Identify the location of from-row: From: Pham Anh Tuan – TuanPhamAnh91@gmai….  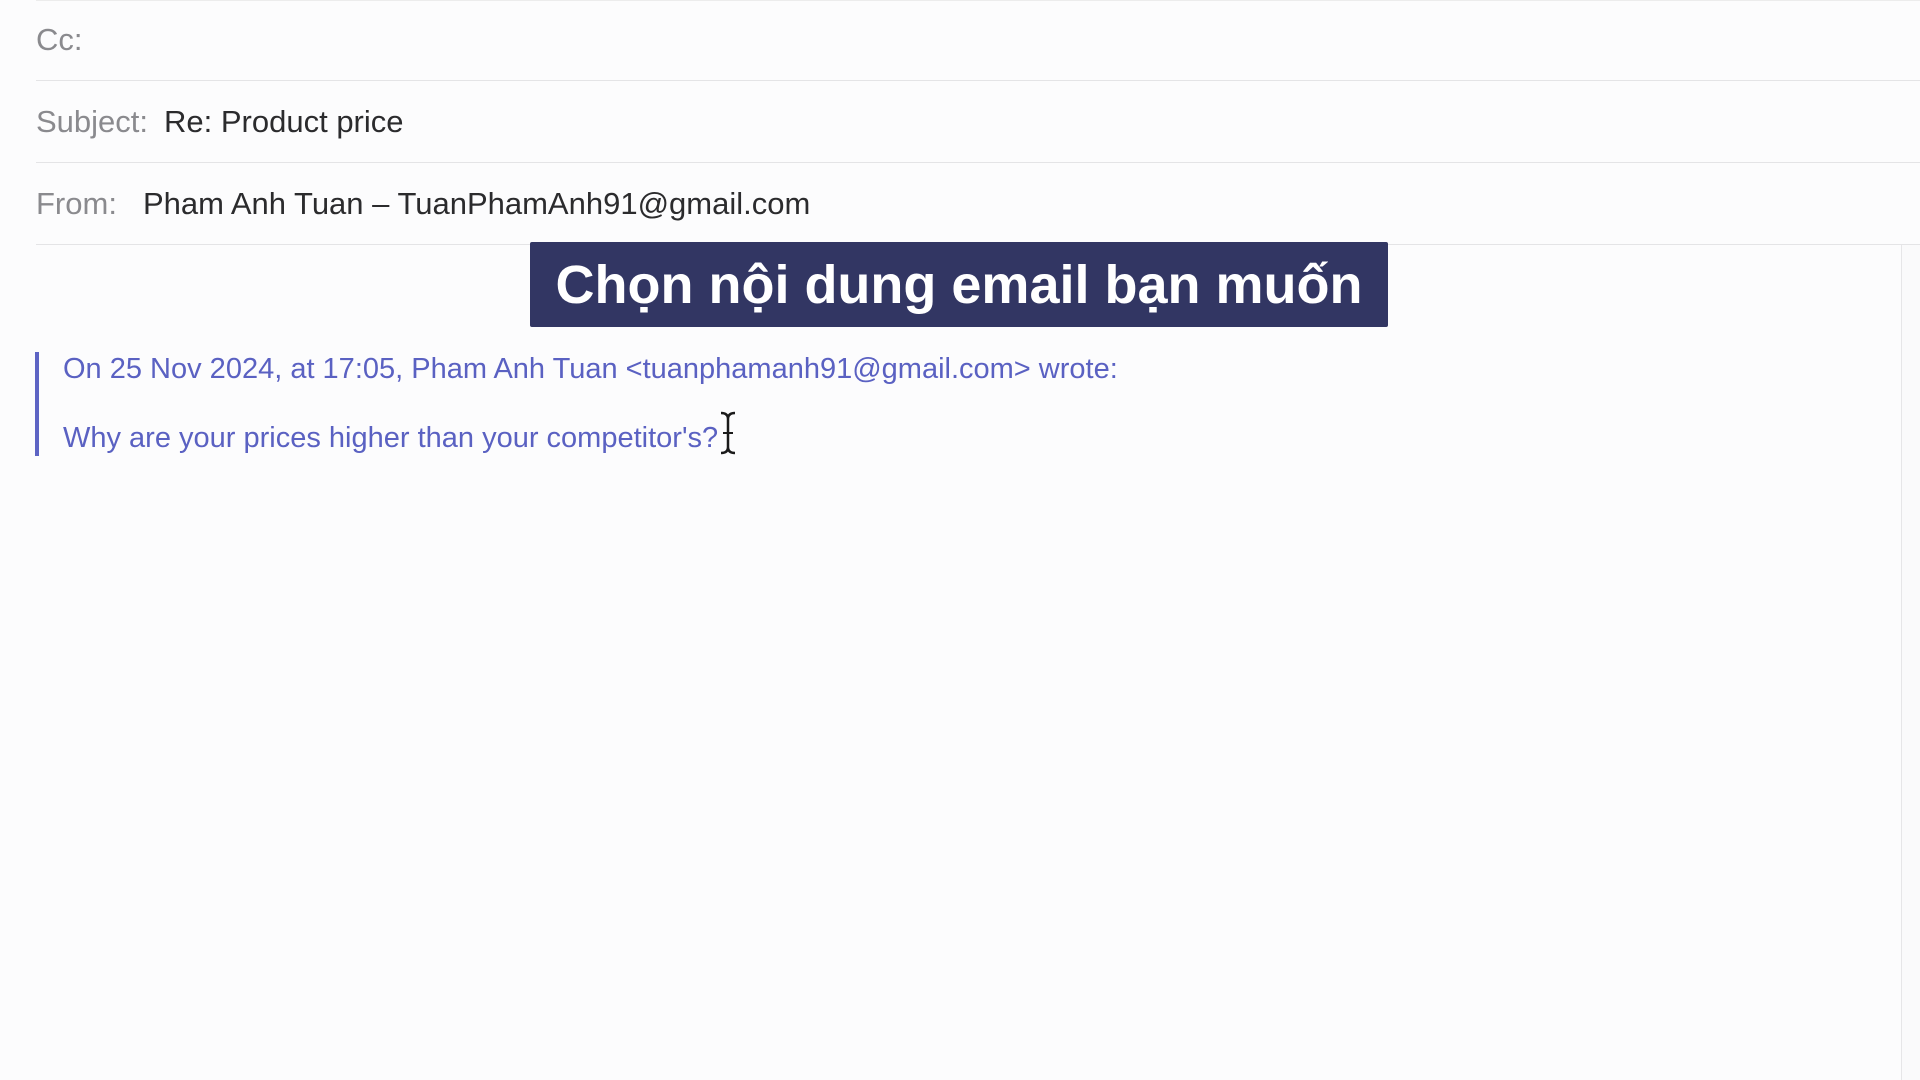
(978, 204).